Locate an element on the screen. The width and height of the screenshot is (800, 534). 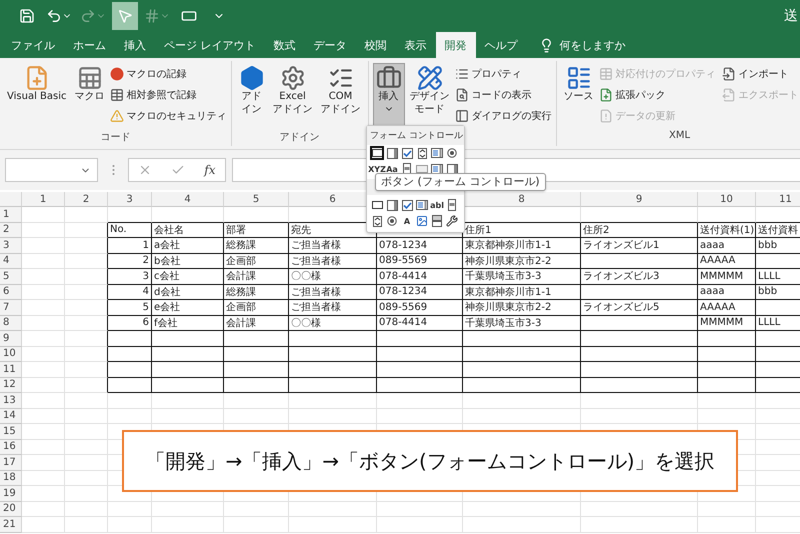
row-header: 12 is located at coordinates (11, 385).